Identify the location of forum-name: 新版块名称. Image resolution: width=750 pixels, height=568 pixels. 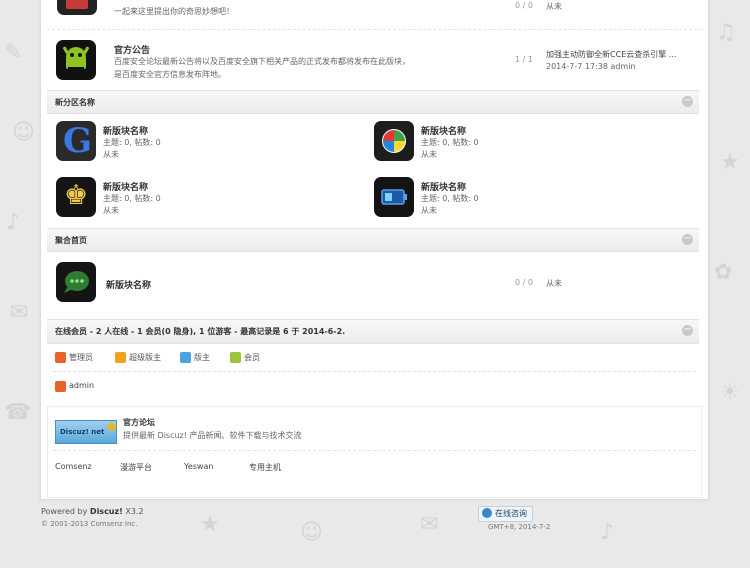
(128, 284).